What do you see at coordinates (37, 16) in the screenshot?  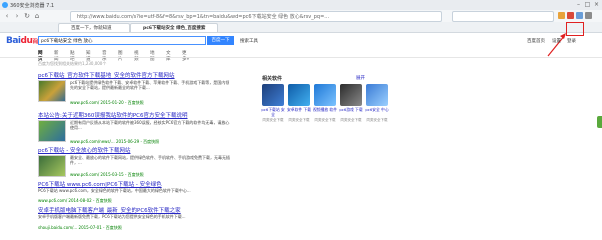 I see `home-button: ⌂` at bounding box center [37, 16].